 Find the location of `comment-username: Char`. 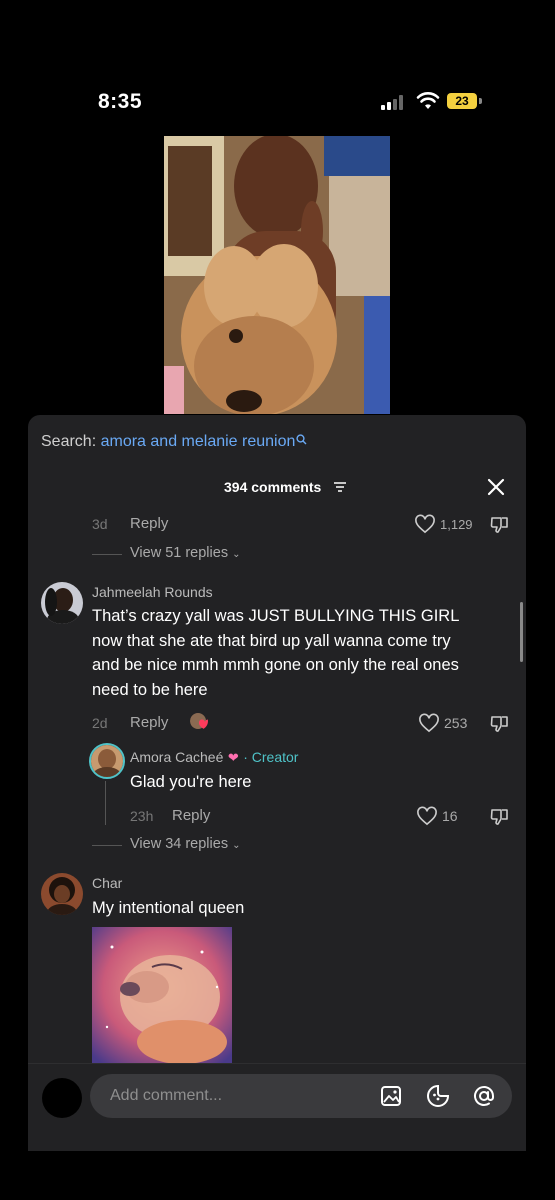

comment-username: Char is located at coordinates (107, 883).